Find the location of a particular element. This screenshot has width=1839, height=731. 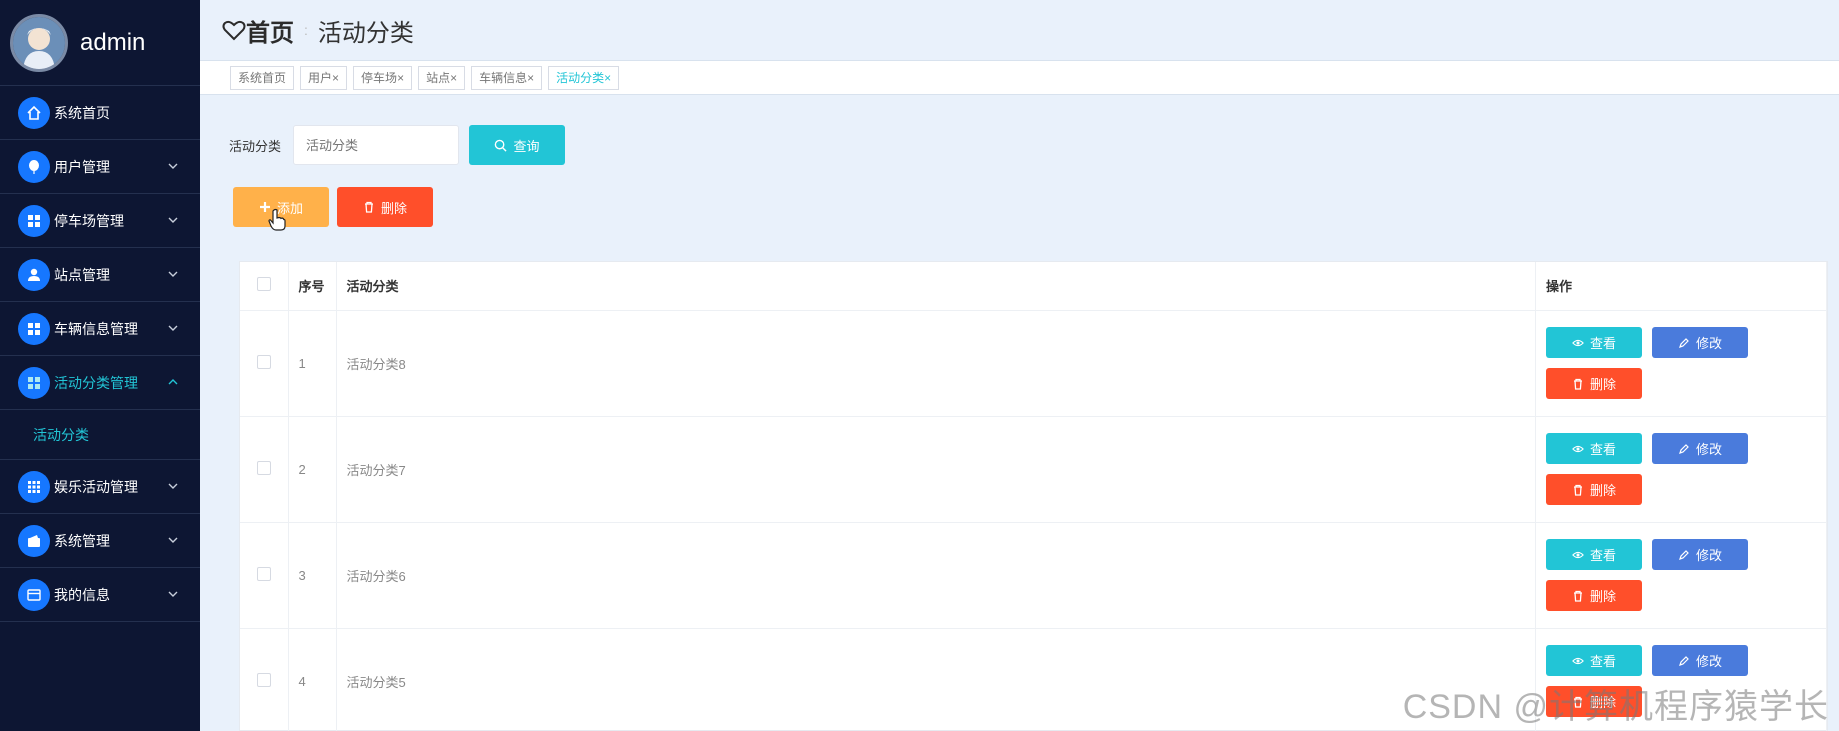

brand-name: admin is located at coordinates (113, 42).